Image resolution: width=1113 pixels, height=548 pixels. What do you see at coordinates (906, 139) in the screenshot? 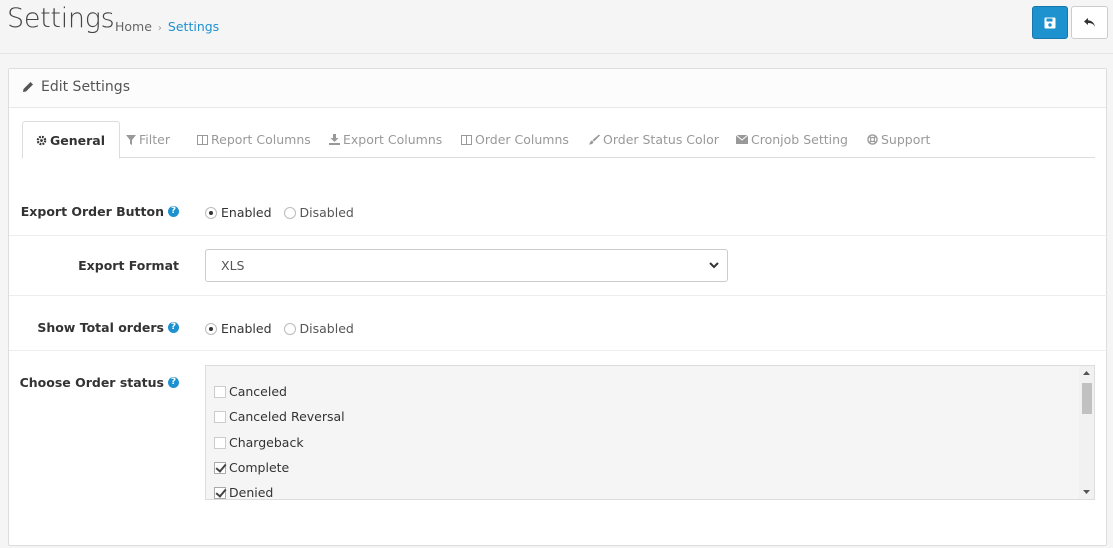
I see `tab-label: Support` at bounding box center [906, 139].